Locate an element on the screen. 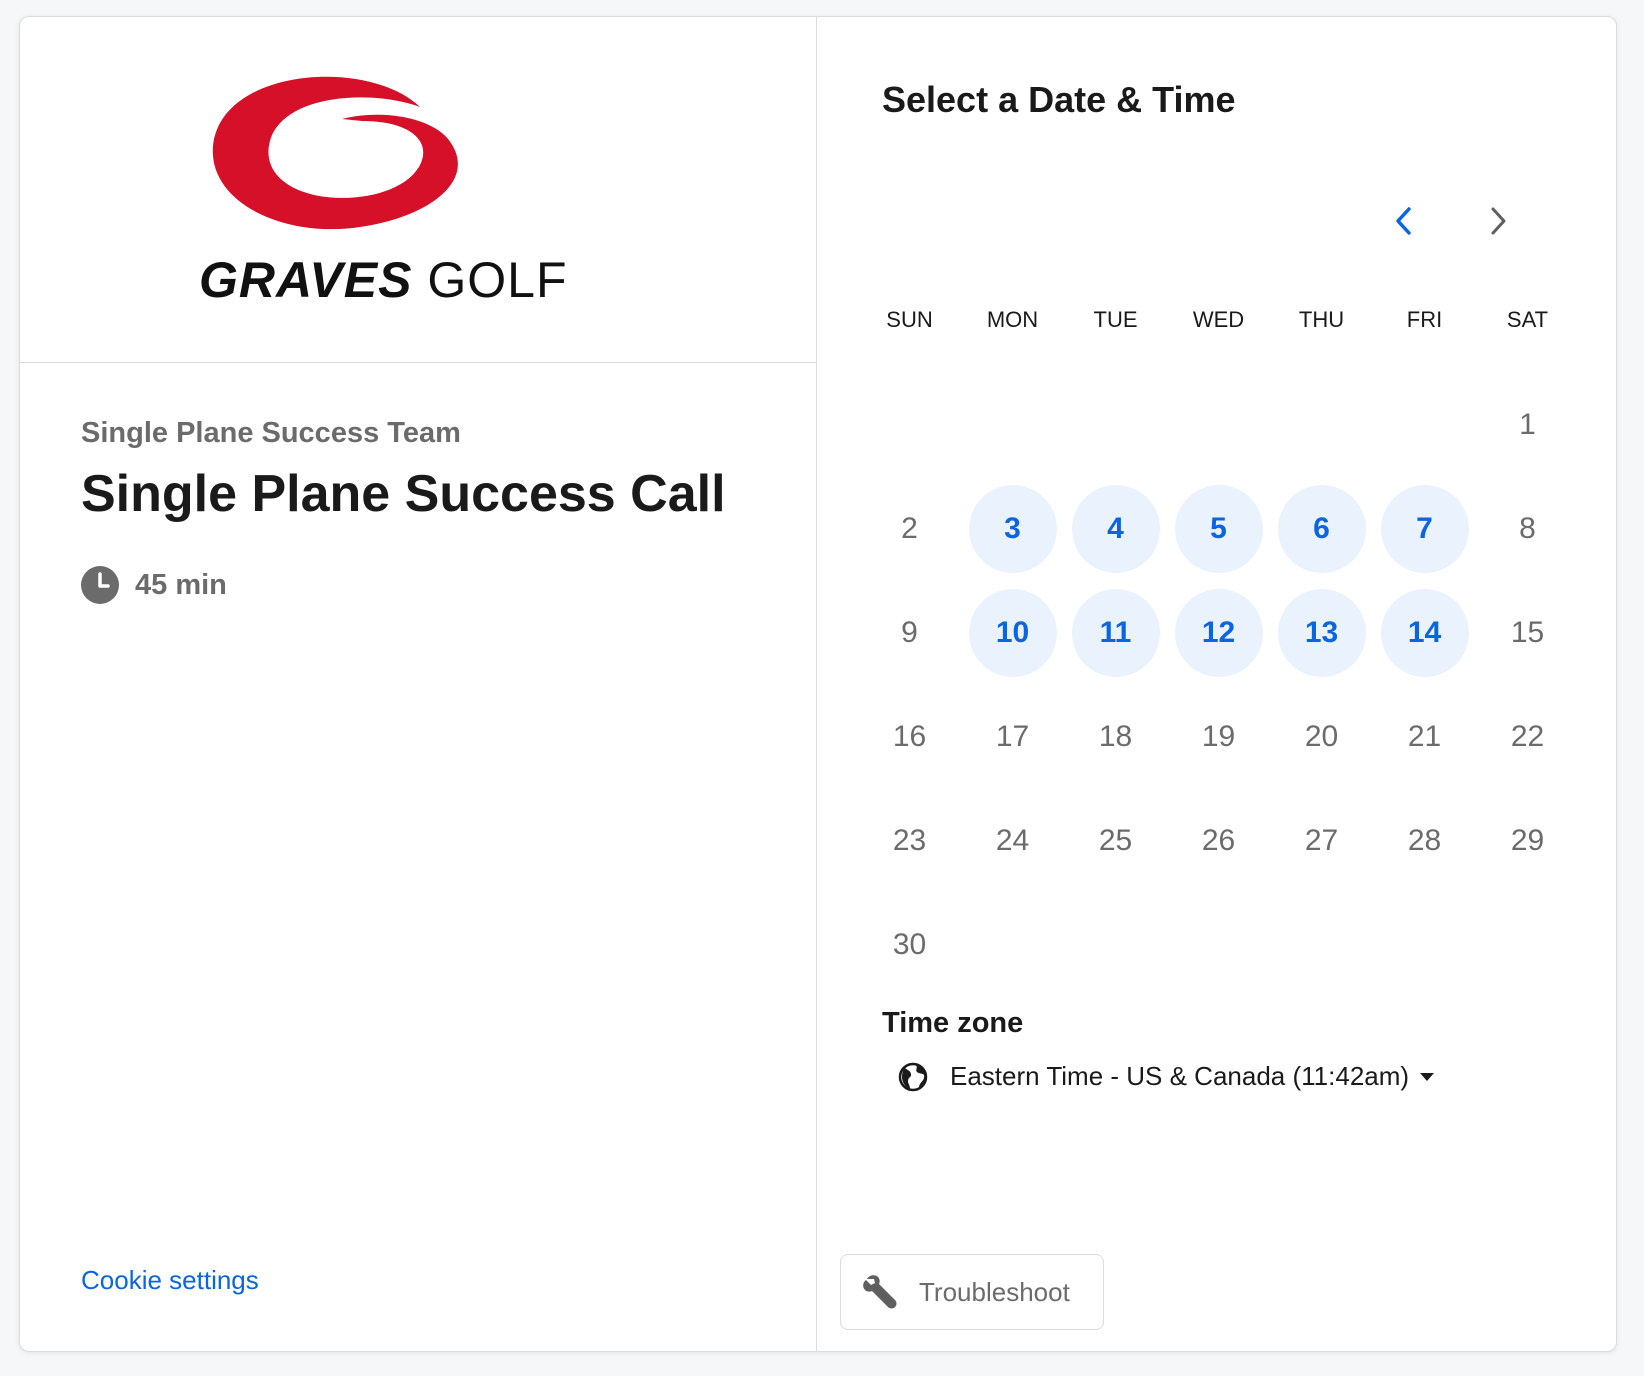  calendar-cell: 16 is located at coordinates (909, 737).